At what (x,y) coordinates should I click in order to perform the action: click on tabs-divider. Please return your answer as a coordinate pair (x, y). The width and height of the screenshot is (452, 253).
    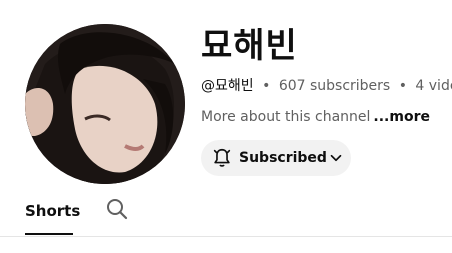
    Looking at the image, I should click on (226, 236).